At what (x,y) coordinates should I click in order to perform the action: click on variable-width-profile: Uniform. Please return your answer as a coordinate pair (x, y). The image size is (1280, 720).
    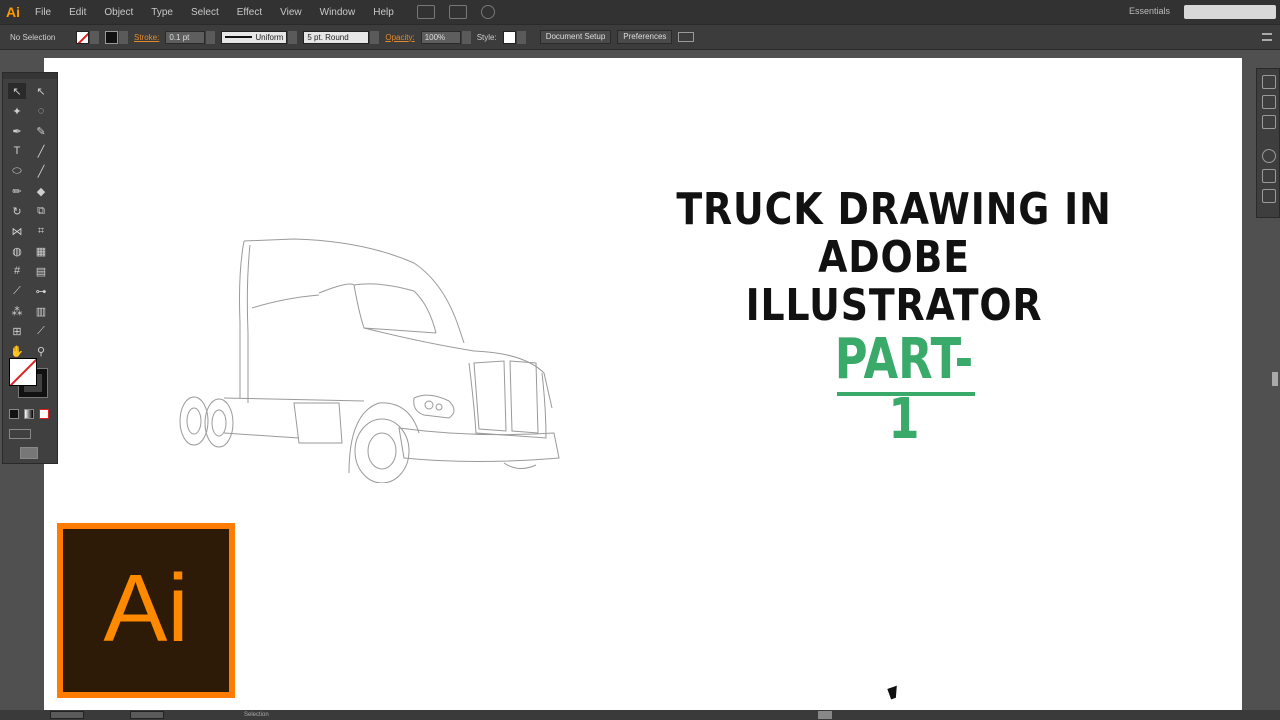
    Looking at the image, I should click on (254, 37).